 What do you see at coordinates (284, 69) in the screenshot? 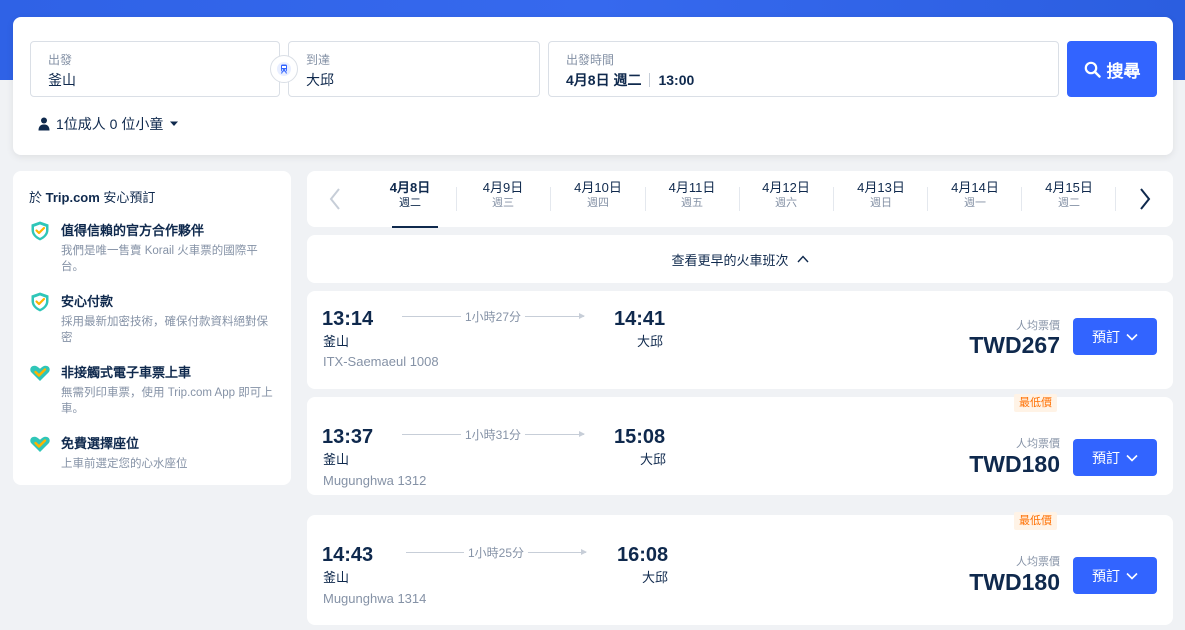
I see `train-icon` at bounding box center [284, 69].